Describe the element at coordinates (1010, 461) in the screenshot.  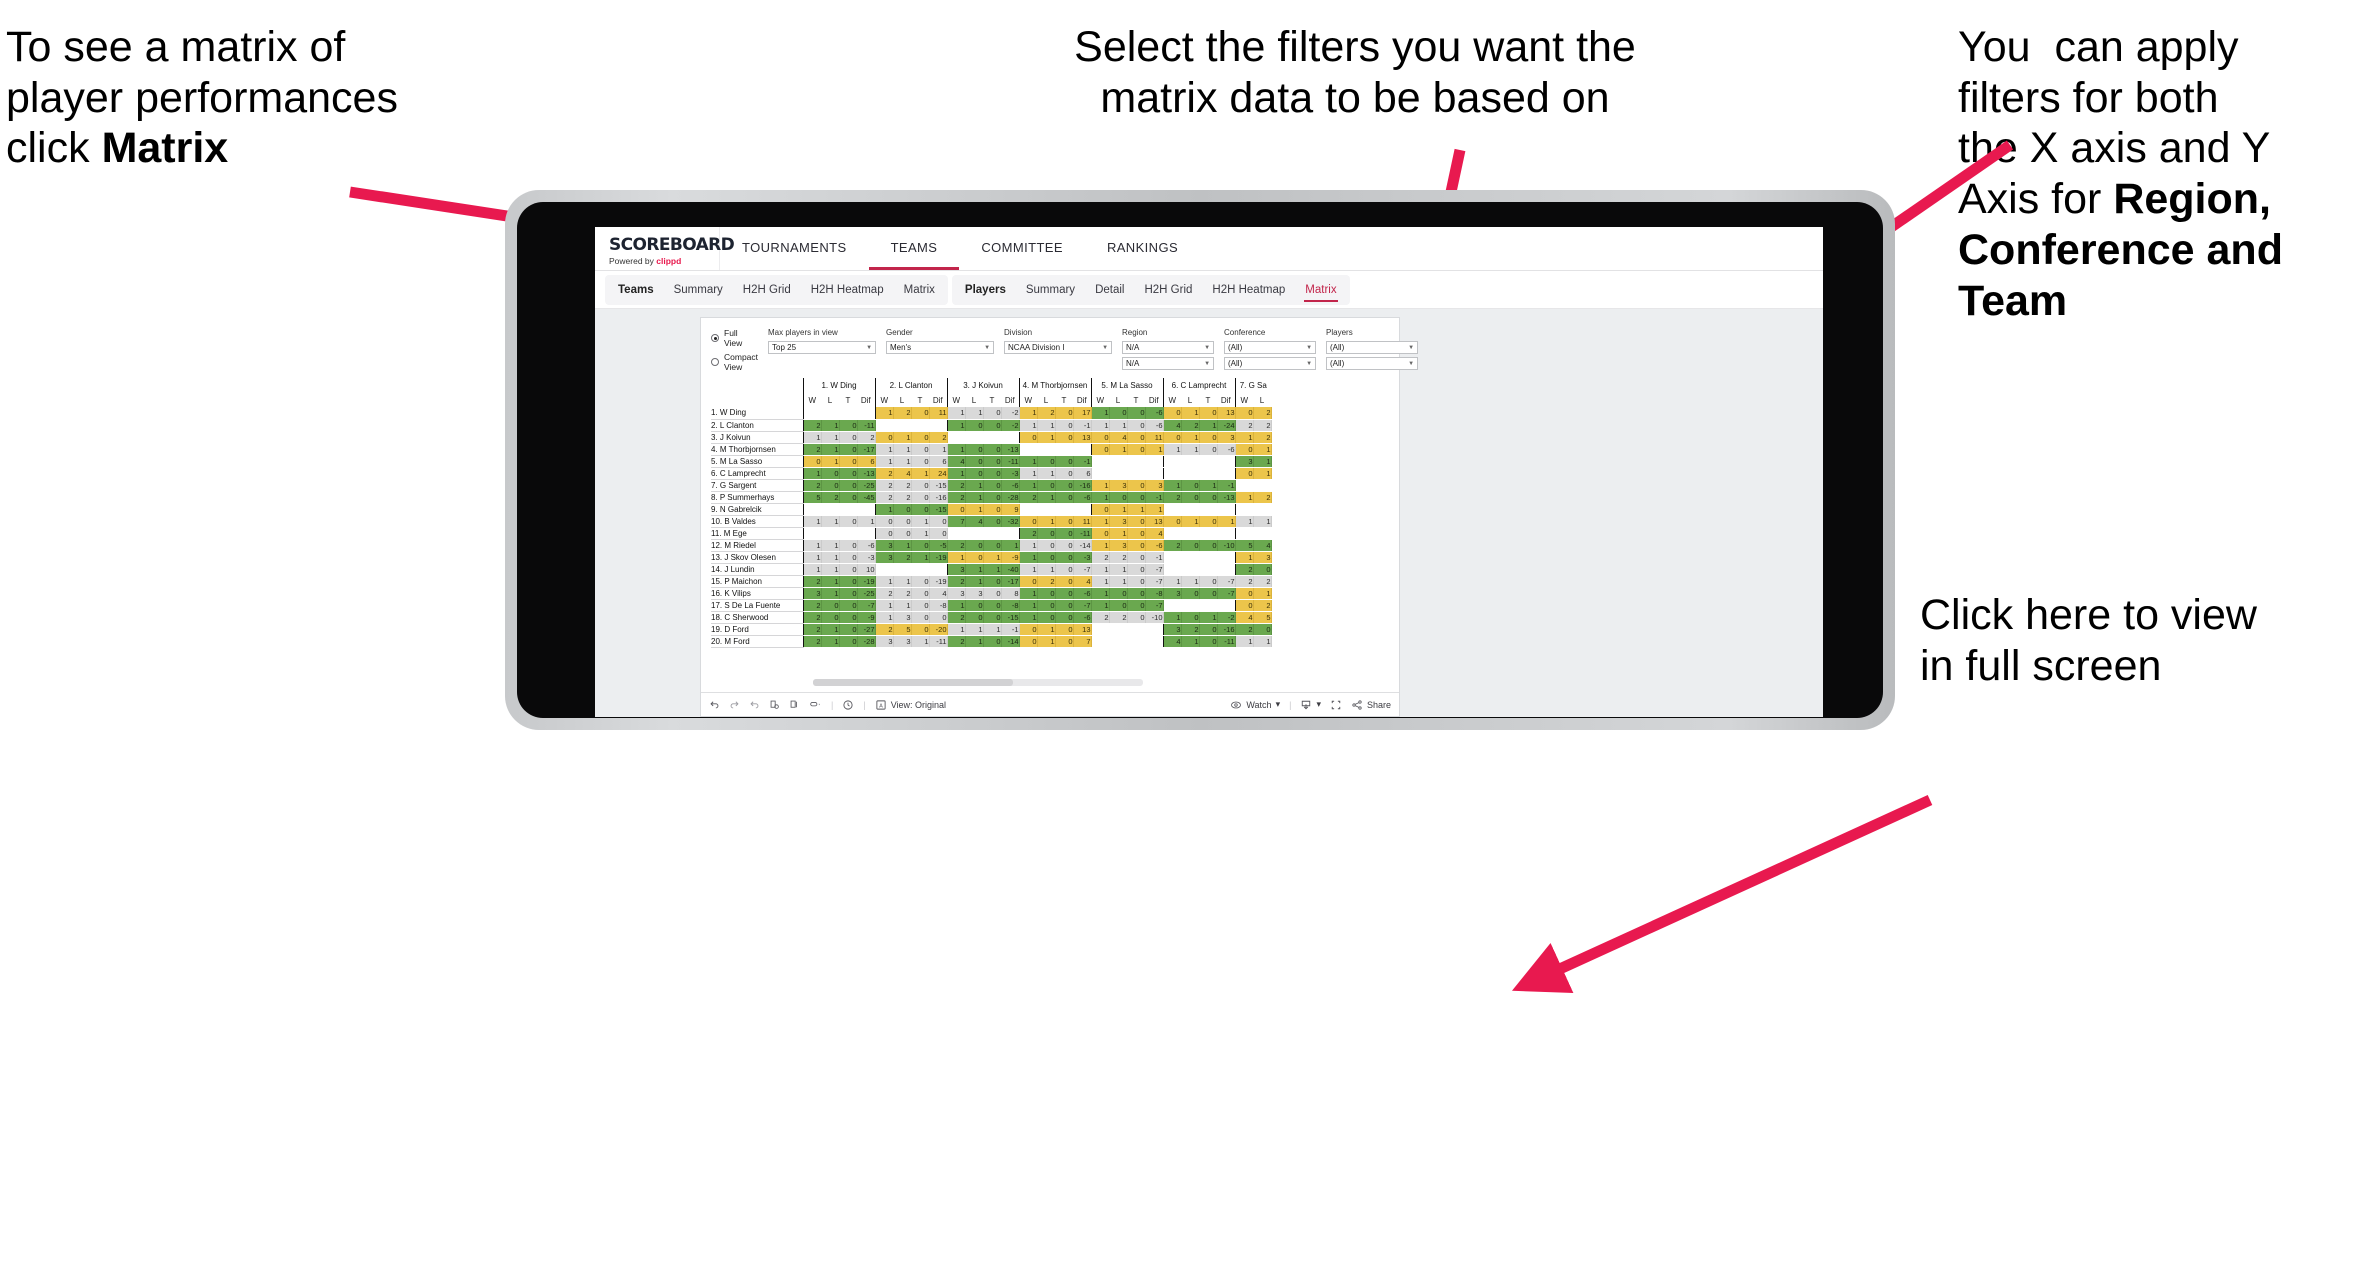
I see `matrix-cell: -11` at that location.